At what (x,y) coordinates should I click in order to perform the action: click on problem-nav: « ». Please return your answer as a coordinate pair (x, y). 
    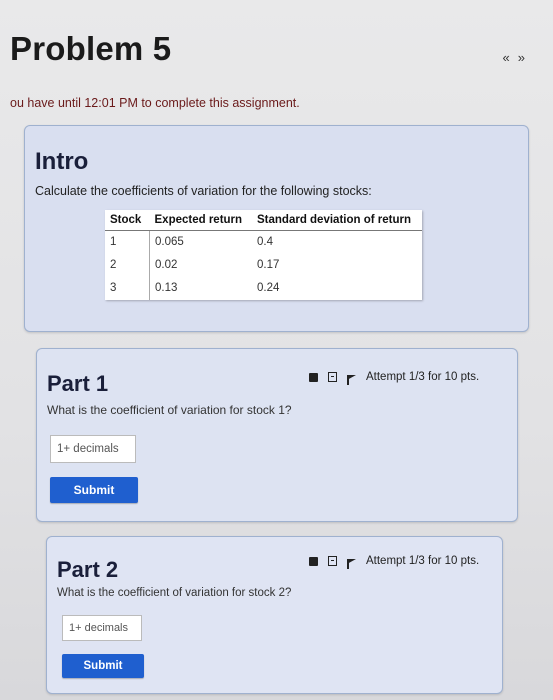
    Looking at the image, I should click on (514, 57).